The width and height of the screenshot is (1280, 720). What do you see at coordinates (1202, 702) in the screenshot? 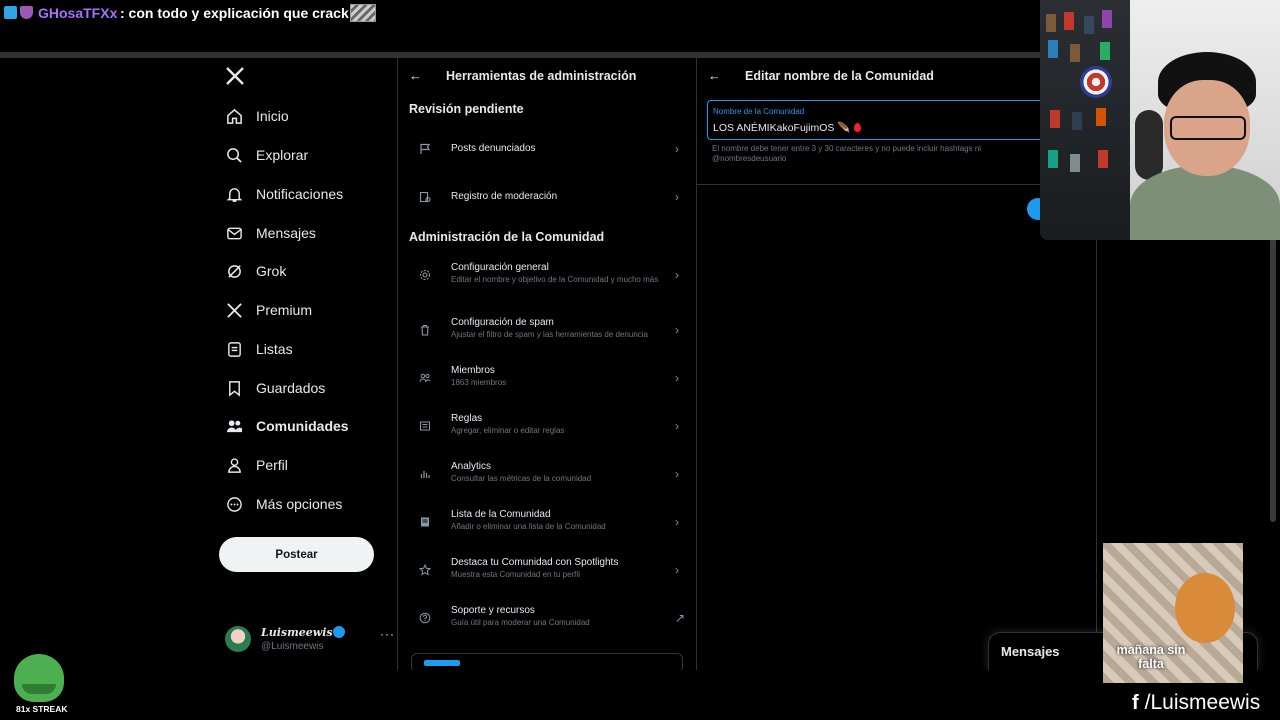
I see `social-handle-text: /Luismeewis` at bounding box center [1202, 702].